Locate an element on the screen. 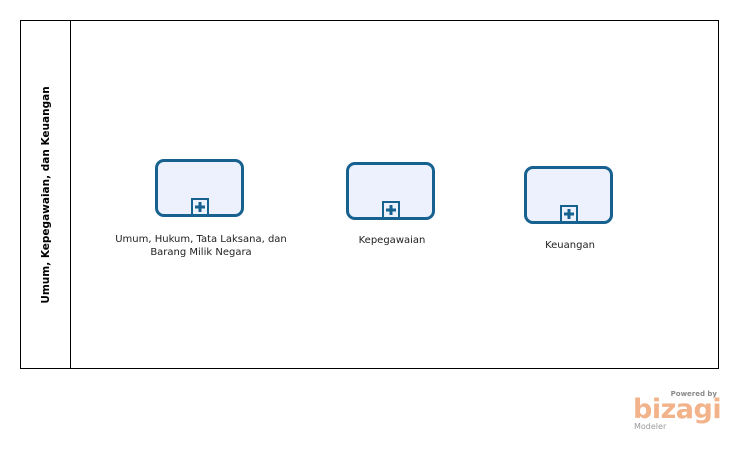  bizagi-logo: Powered by bizagi Modeler is located at coordinates (678, 412).